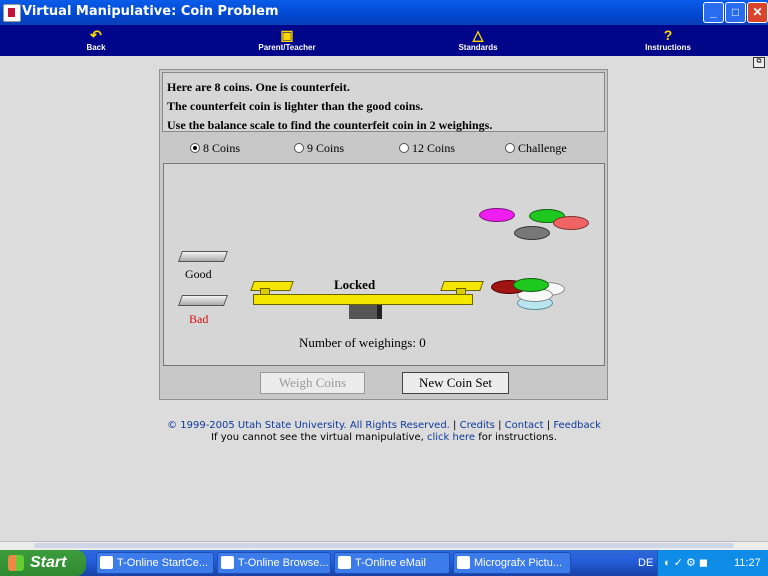  What do you see at coordinates (150, 11) in the screenshot?
I see `window-title: Virtual Manipulative: Coin Problem` at bounding box center [150, 11].